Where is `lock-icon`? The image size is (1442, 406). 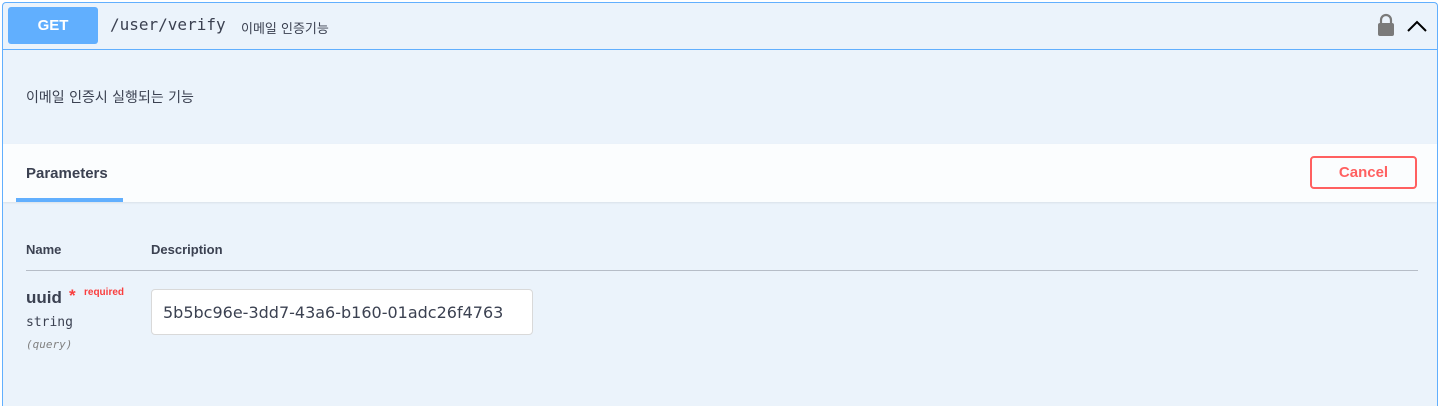
lock-icon is located at coordinates (1386, 25).